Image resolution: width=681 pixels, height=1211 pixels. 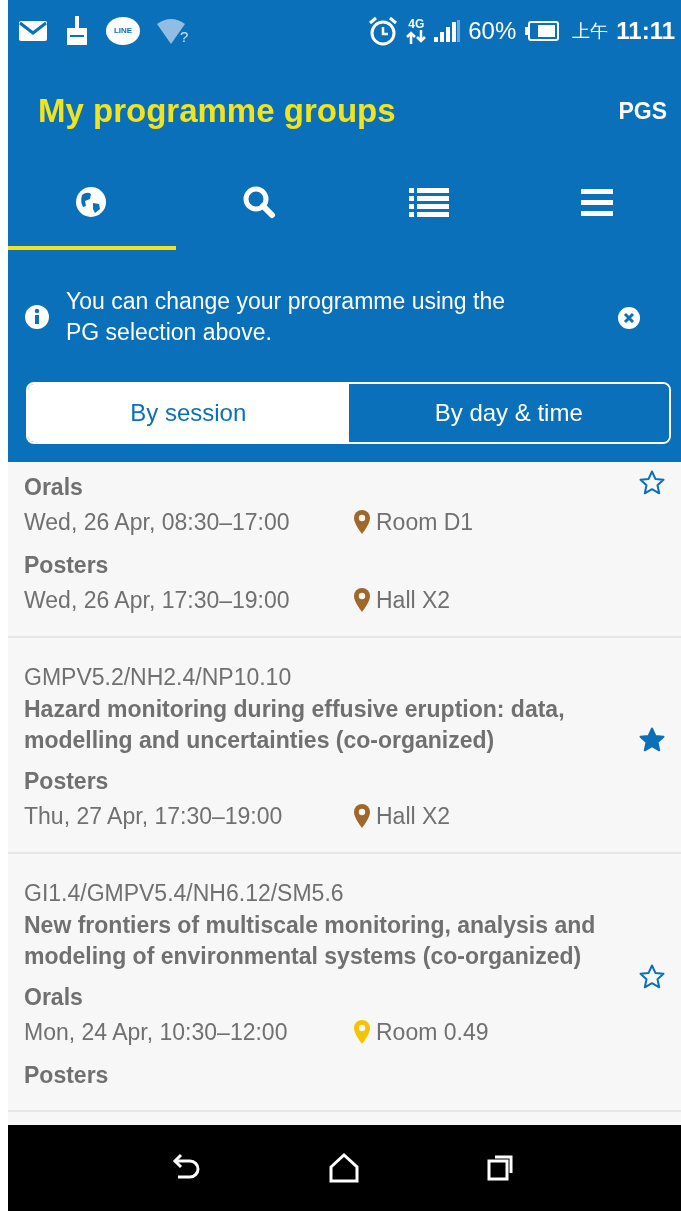 I want to click on data-arrows-icon, so click(x=416, y=37).